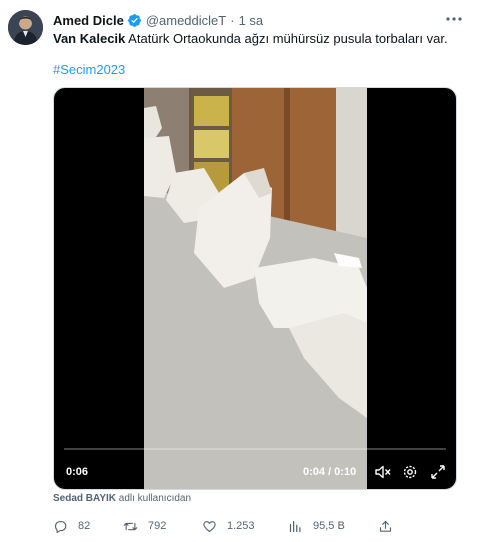 This screenshot has height=542, width=485. I want to click on share-icon, so click(385, 526).